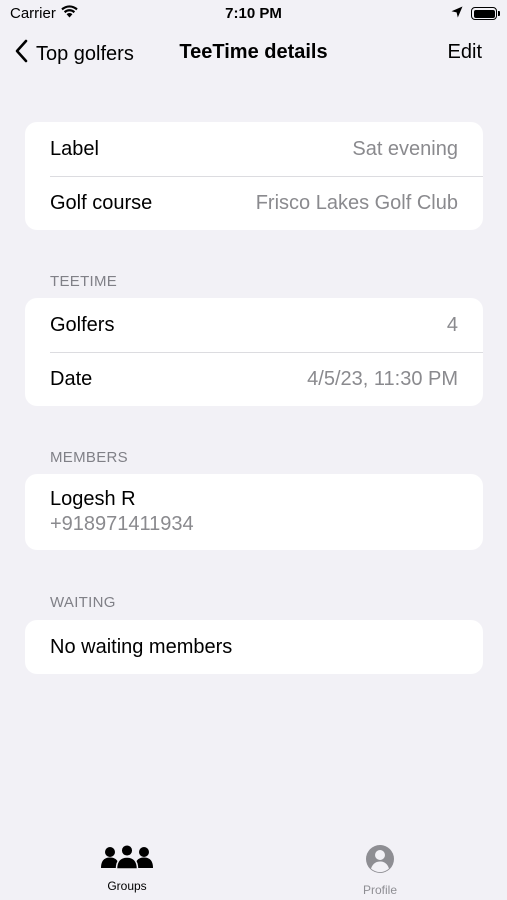  Describe the element at coordinates (122, 524) in the screenshot. I see `member-phone: +918971411934` at that location.